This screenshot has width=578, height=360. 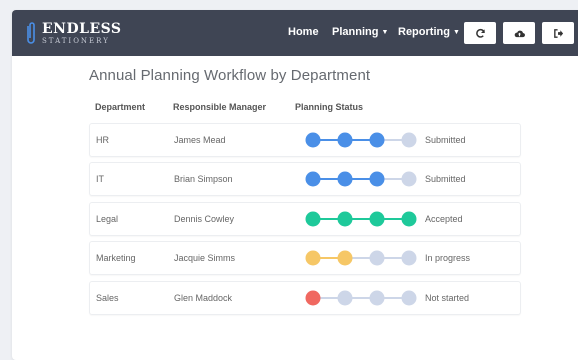 I want to click on manager-name: Jacquie Simms, so click(x=205, y=258).